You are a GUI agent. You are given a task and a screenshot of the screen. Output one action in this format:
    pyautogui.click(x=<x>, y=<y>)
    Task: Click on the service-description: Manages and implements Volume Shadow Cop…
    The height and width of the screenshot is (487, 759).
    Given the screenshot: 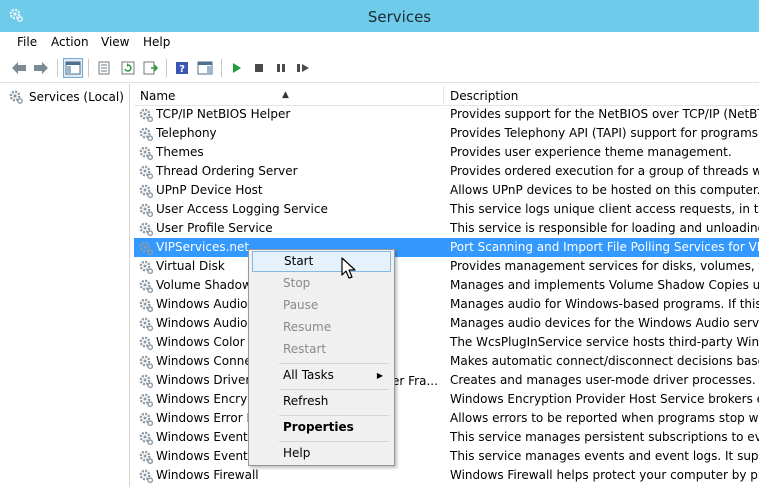 What is the action you would take?
    pyautogui.click(x=604, y=285)
    